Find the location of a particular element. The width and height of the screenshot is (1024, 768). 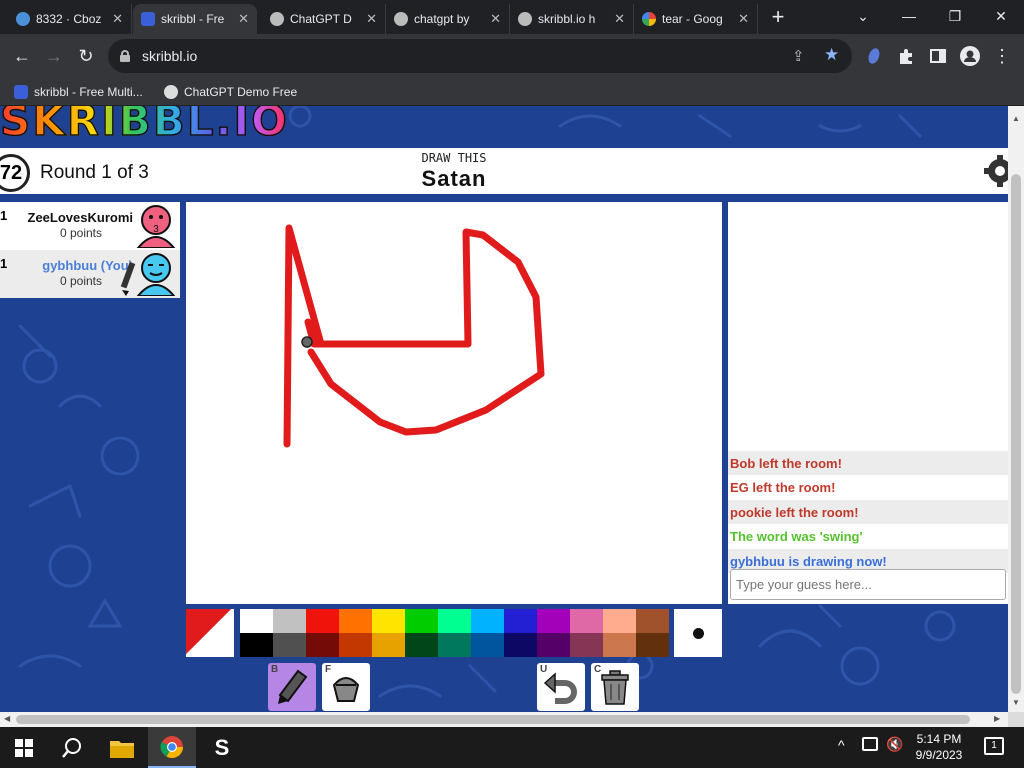

tab-skribbl: skribbl - Fre ✕ is located at coordinates (195, 19).